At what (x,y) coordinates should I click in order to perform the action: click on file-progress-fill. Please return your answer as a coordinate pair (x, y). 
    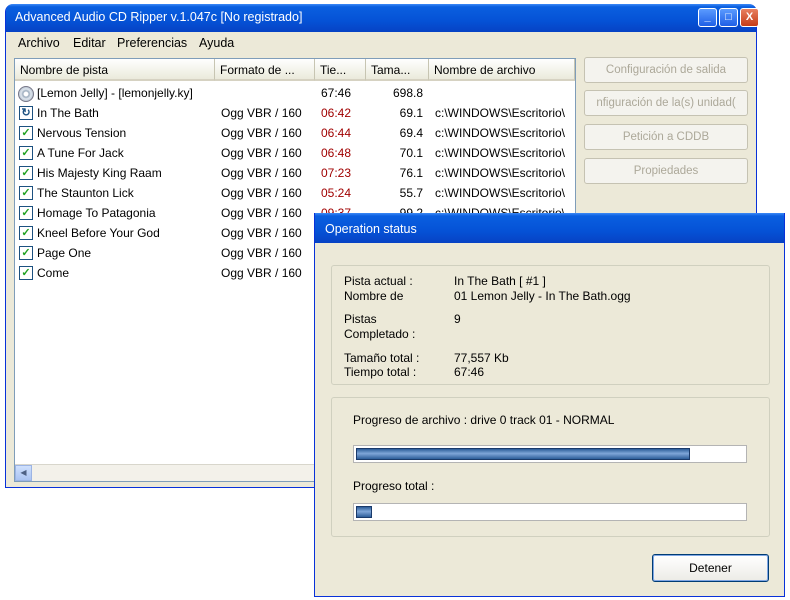
    Looking at the image, I should click on (523, 454).